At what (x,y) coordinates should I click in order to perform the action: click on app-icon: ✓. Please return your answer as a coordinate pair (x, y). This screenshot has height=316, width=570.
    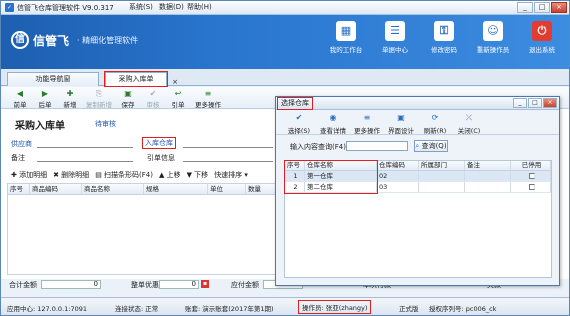
    Looking at the image, I should click on (9, 7).